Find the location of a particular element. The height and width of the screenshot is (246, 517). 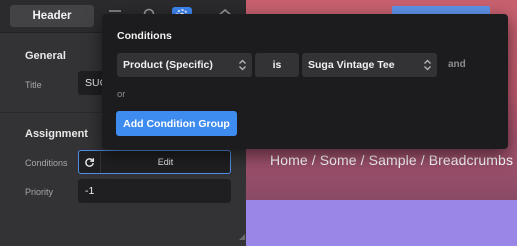

conditions-edit-button: Edit is located at coordinates (165, 162).